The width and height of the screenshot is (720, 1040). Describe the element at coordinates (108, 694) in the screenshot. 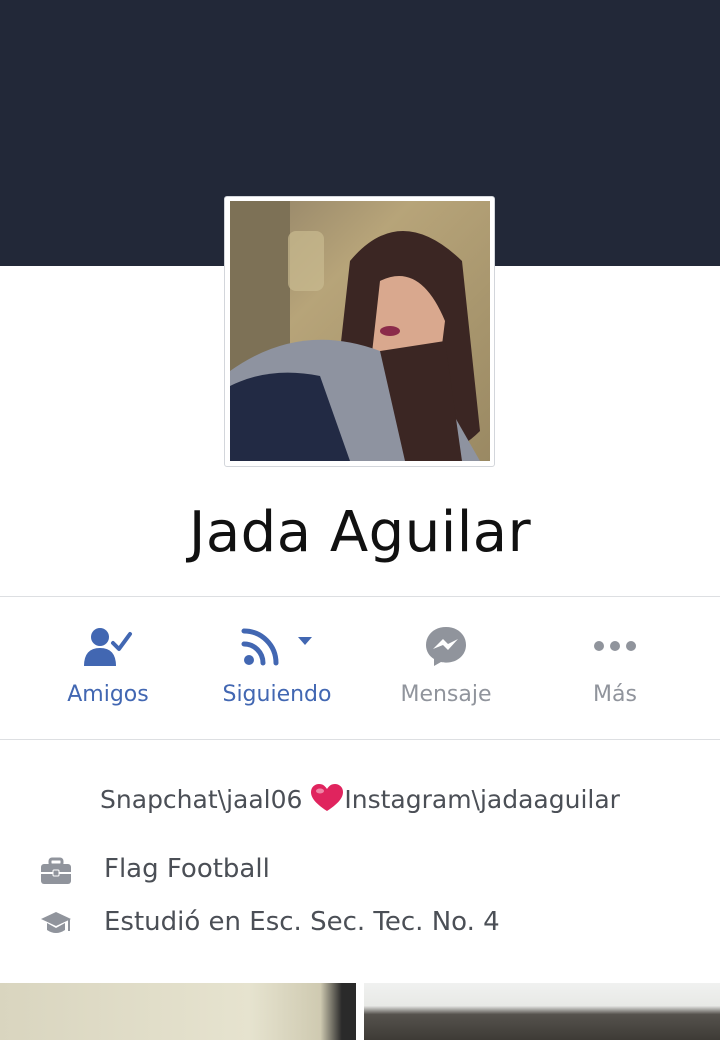

I see `friends-label: Amigos` at that location.